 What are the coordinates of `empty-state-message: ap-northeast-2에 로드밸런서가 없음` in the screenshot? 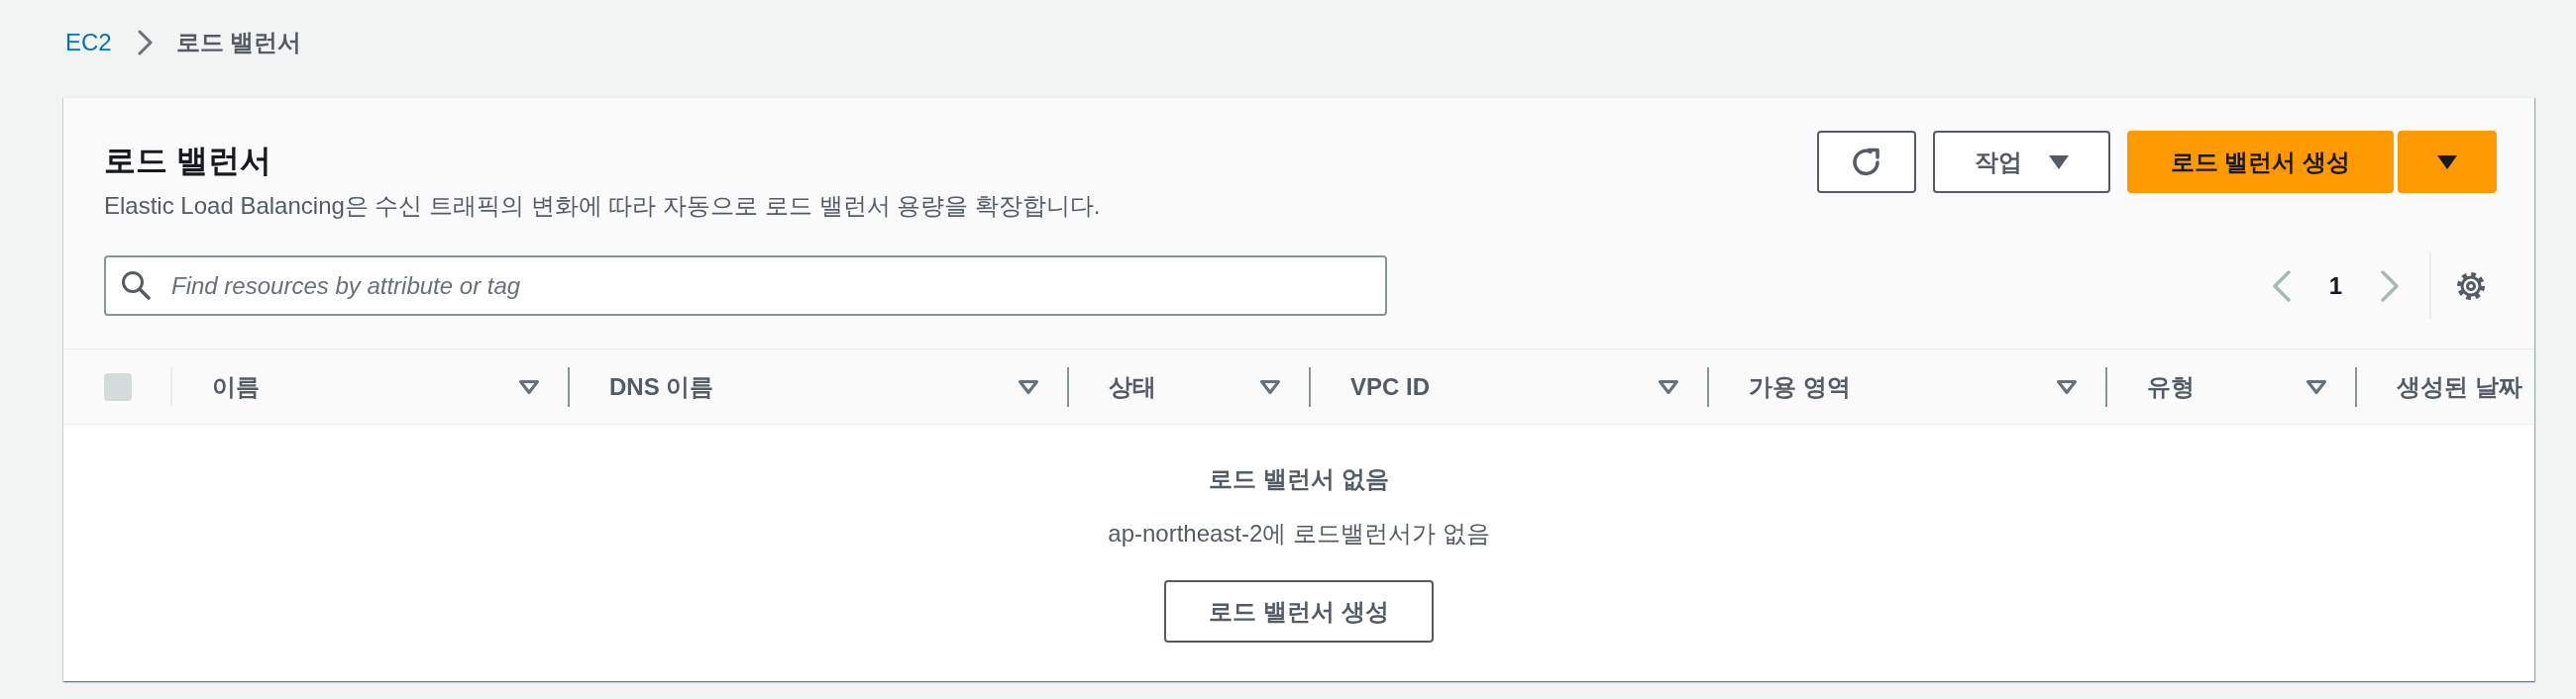 It's located at (1299, 534).